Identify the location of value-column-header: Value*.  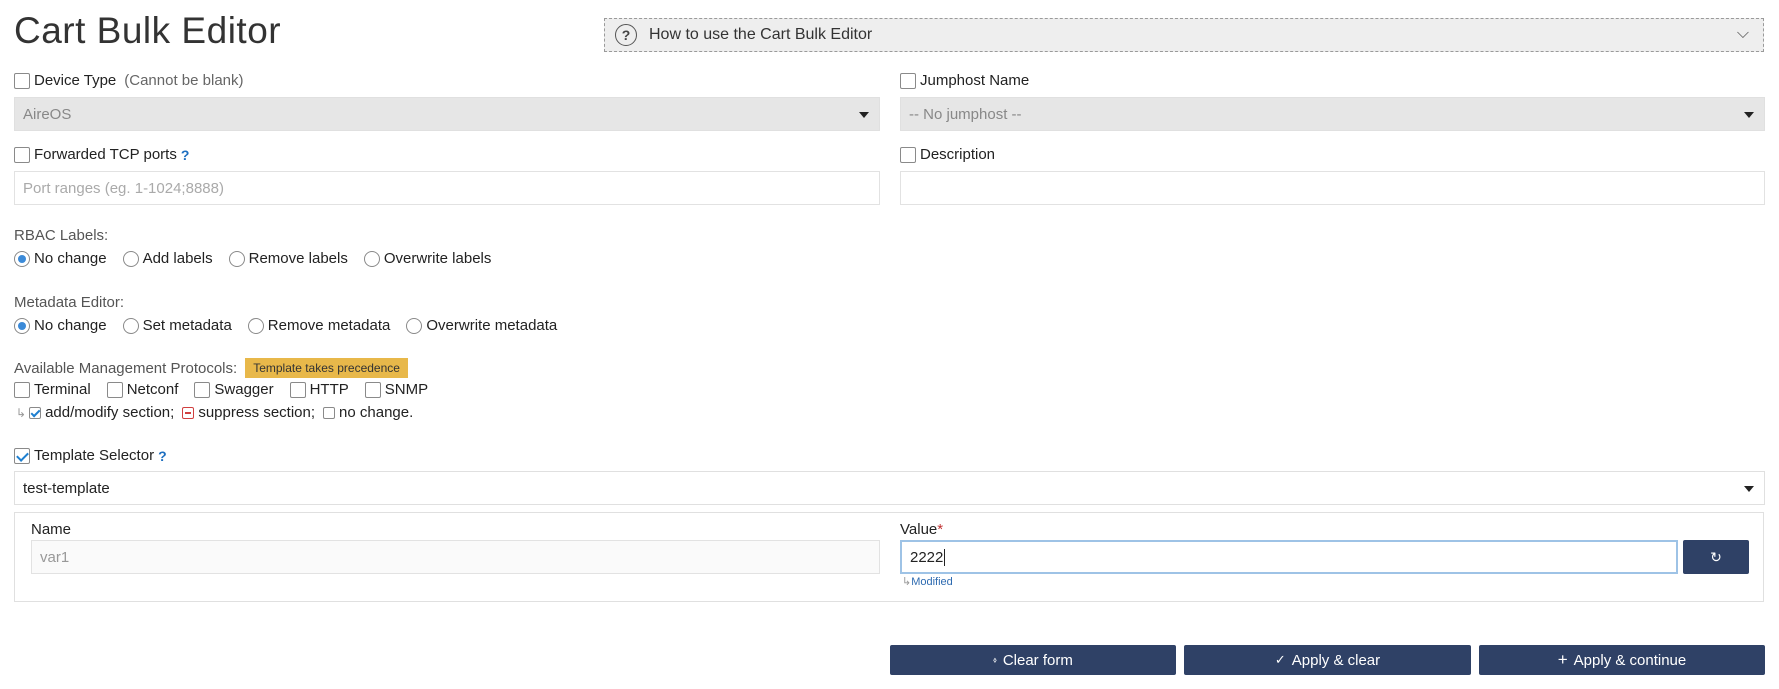
(922, 529).